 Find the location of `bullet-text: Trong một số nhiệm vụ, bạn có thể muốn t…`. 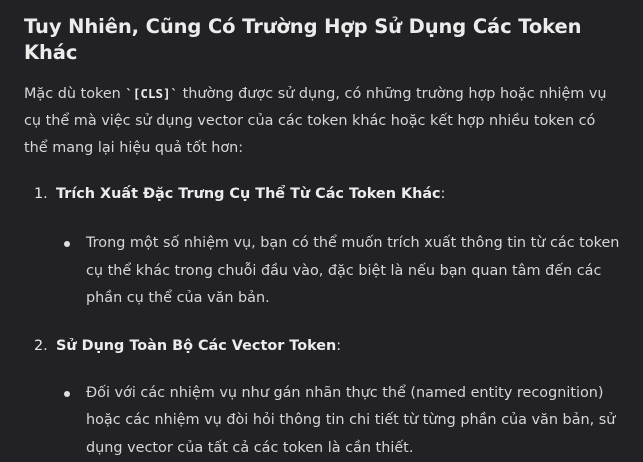

bullet-text: Trong một số nhiệm vụ, bạn có thể muốn t… is located at coordinates (352, 270).